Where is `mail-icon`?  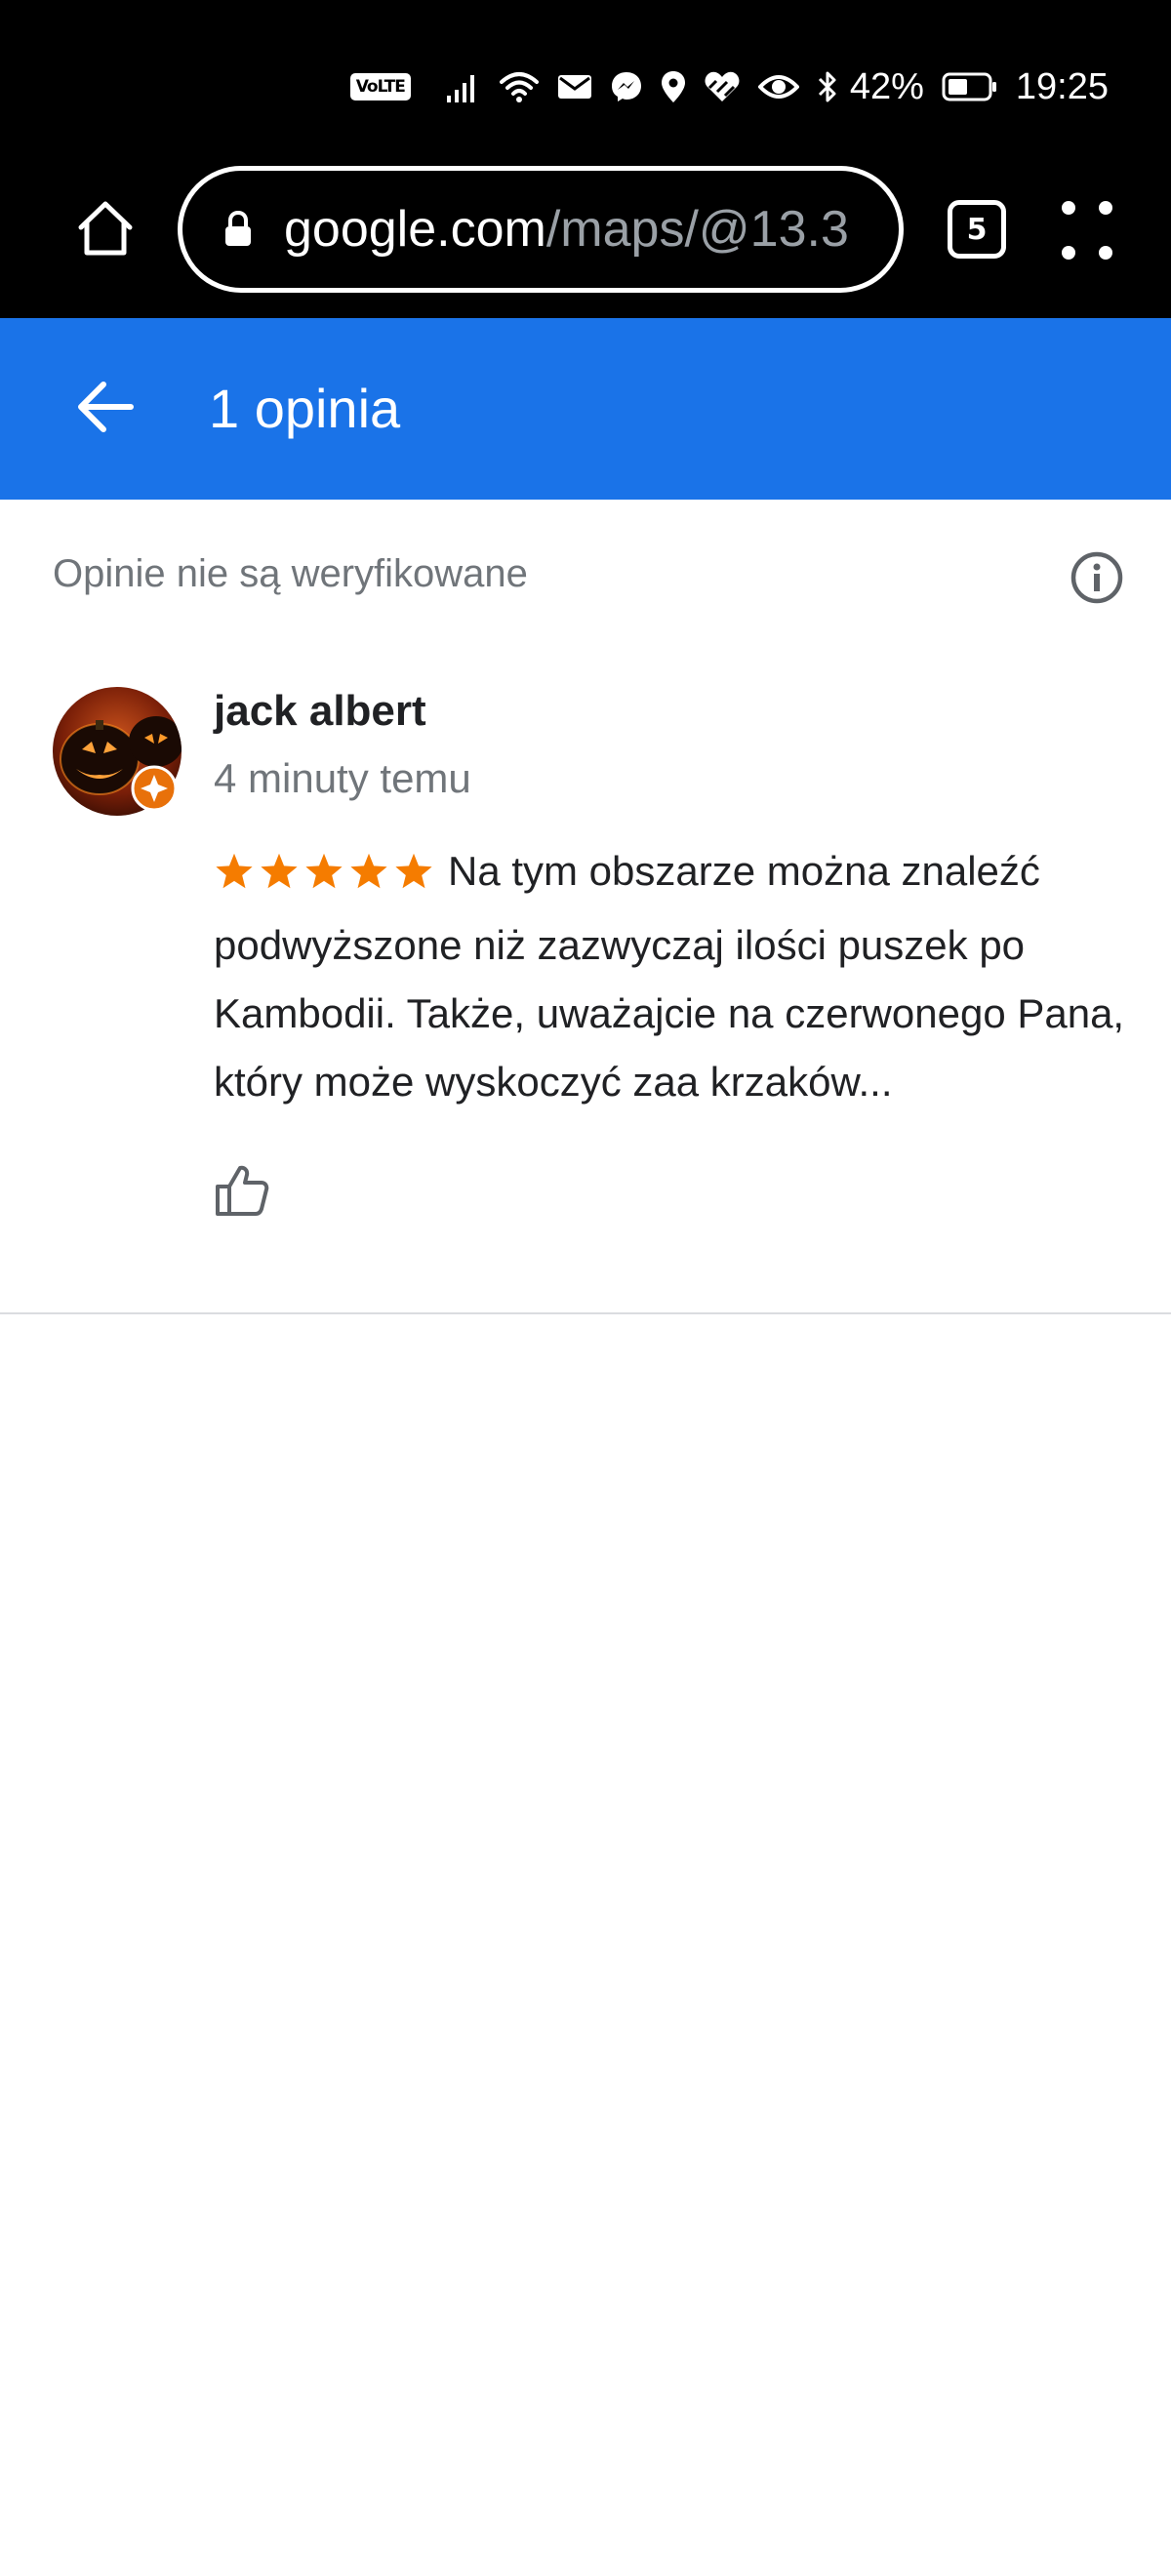
mail-icon is located at coordinates (574, 87).